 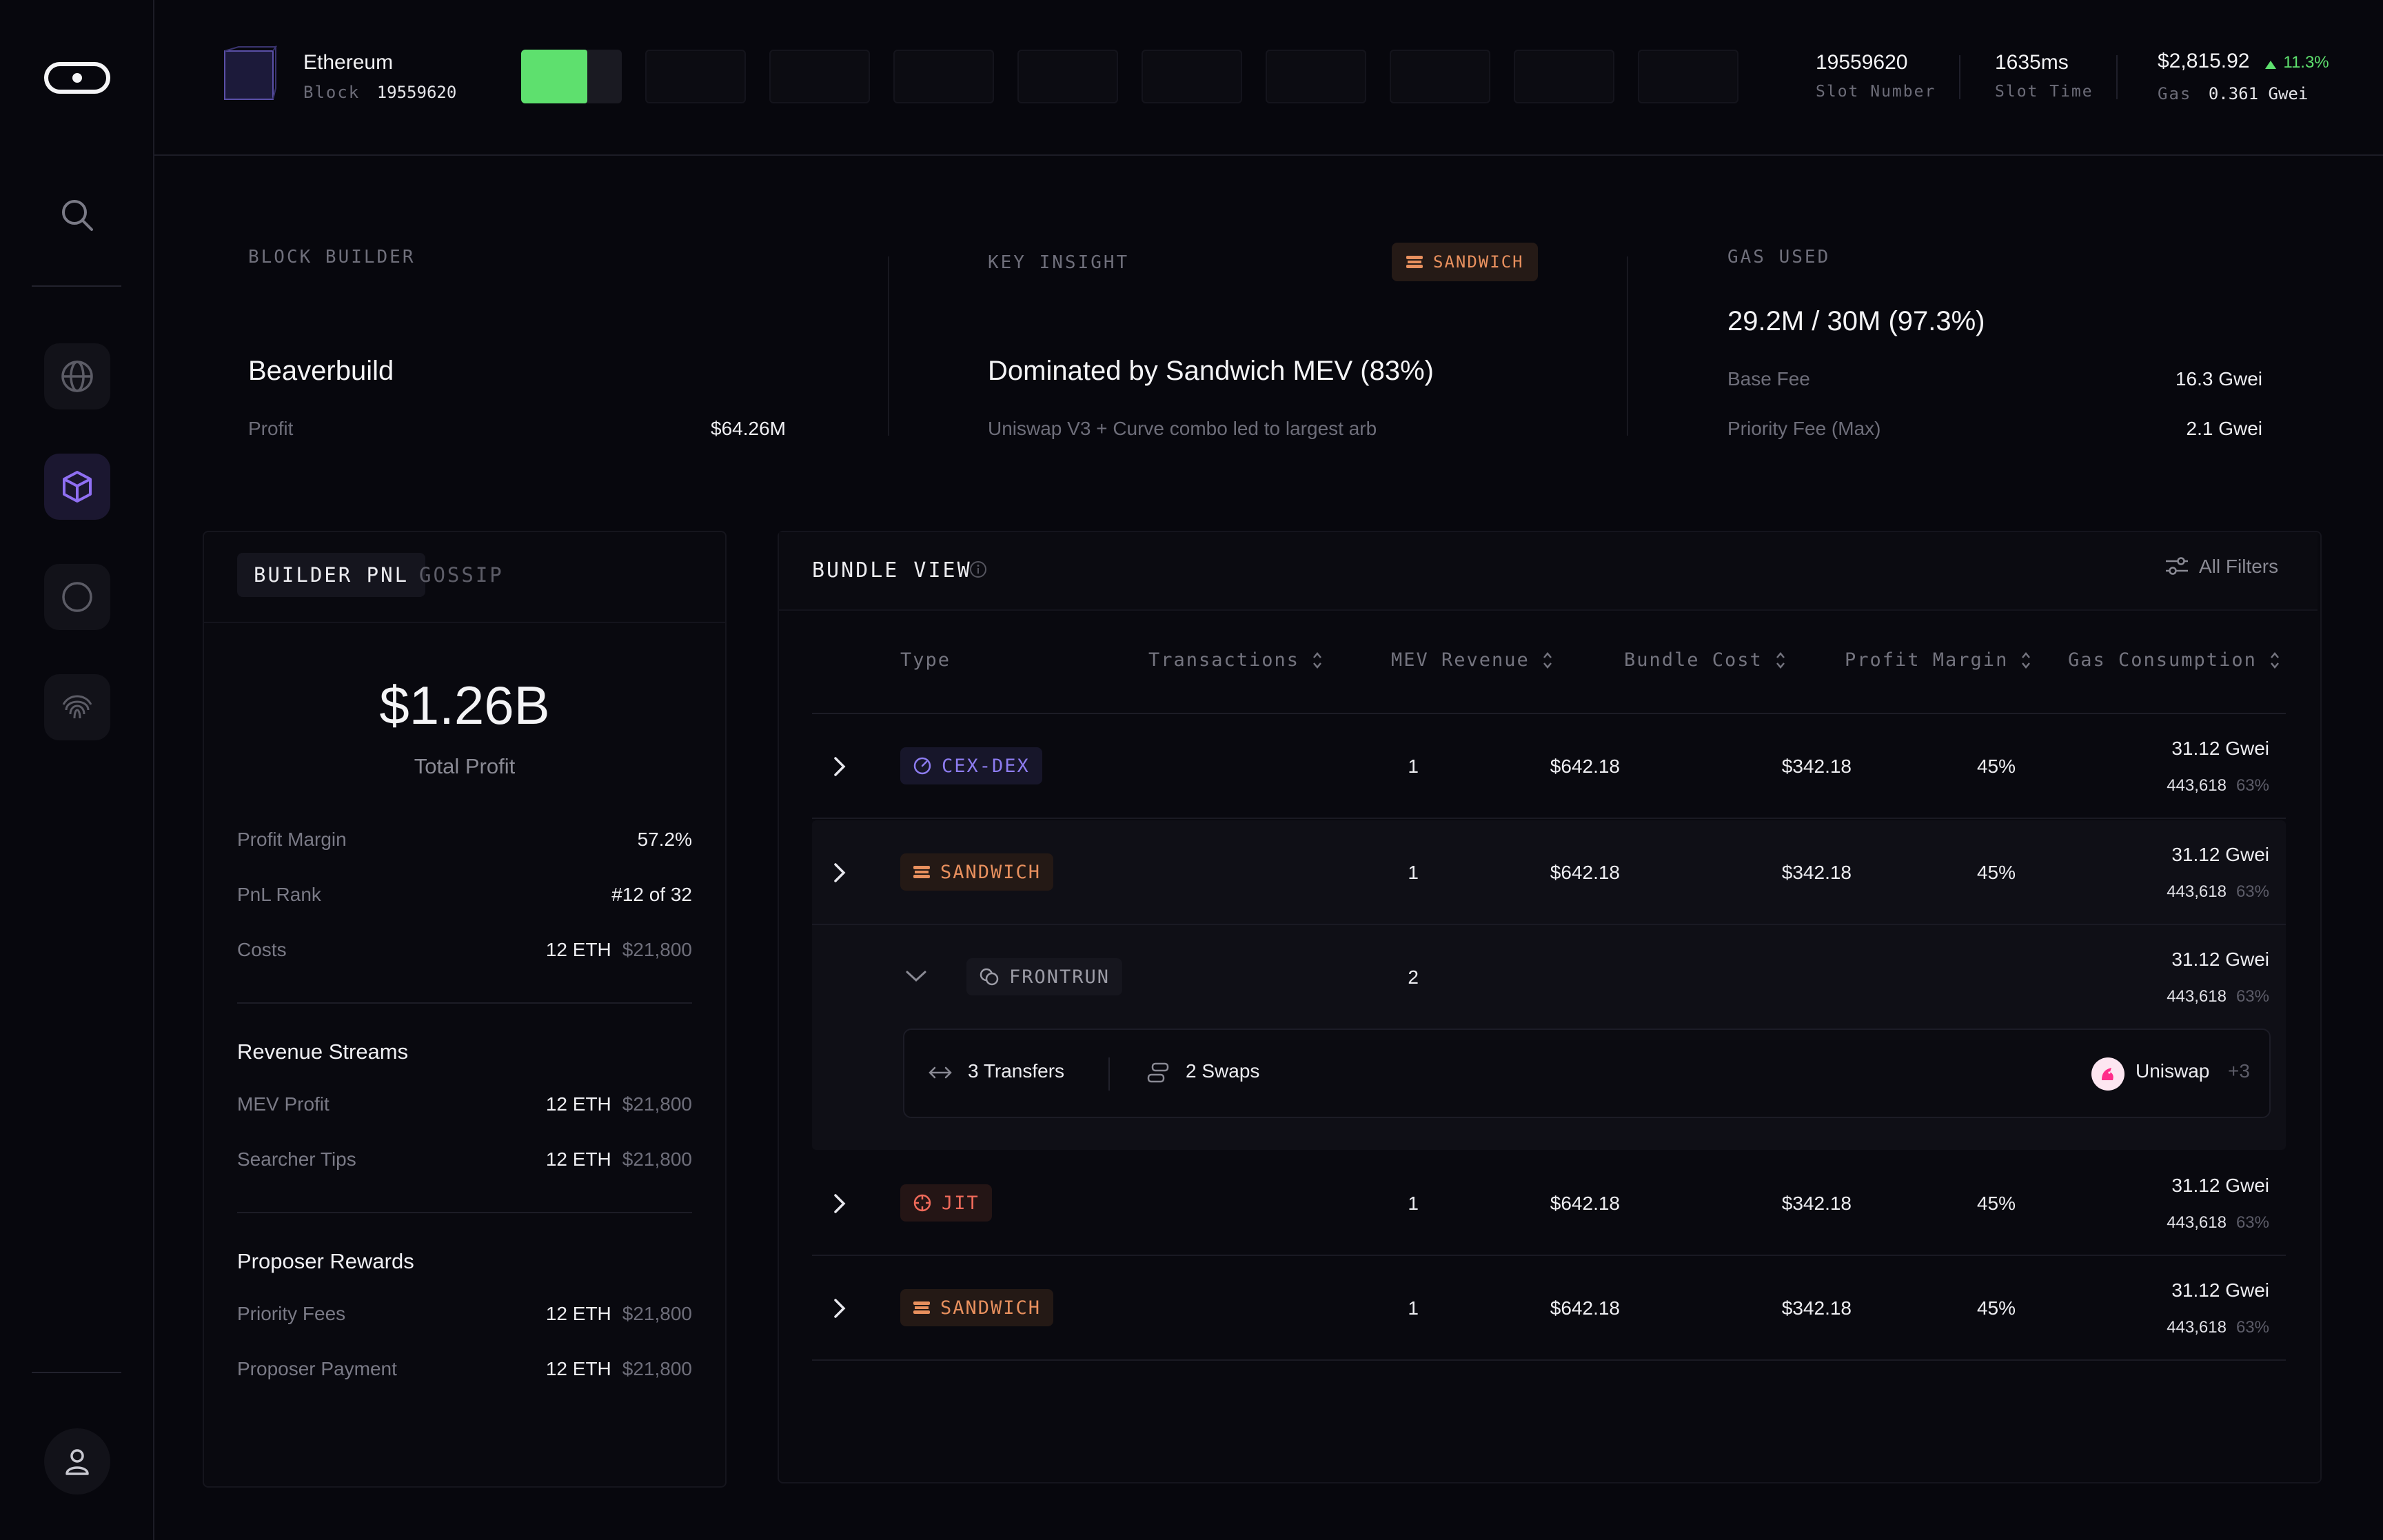 I want to click on current-slot, so click(x=571, y=77).